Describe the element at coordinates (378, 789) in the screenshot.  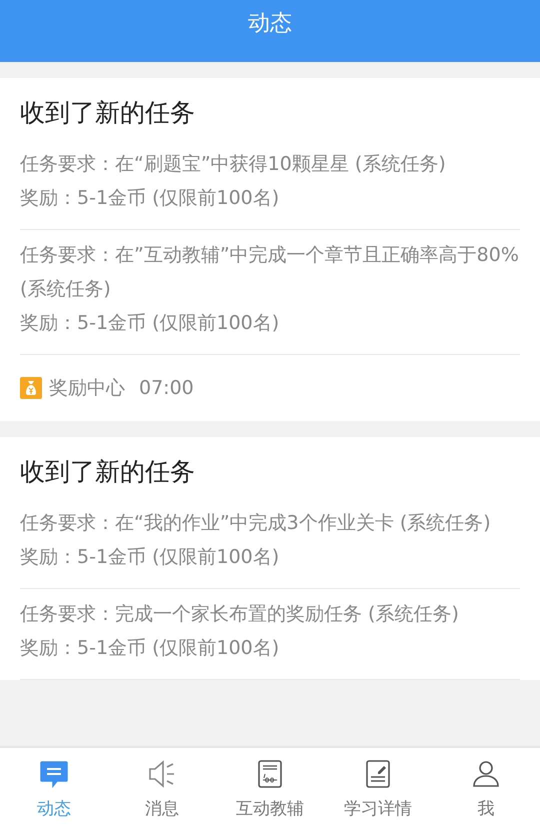
I see `tab: 学习详情` at that location.